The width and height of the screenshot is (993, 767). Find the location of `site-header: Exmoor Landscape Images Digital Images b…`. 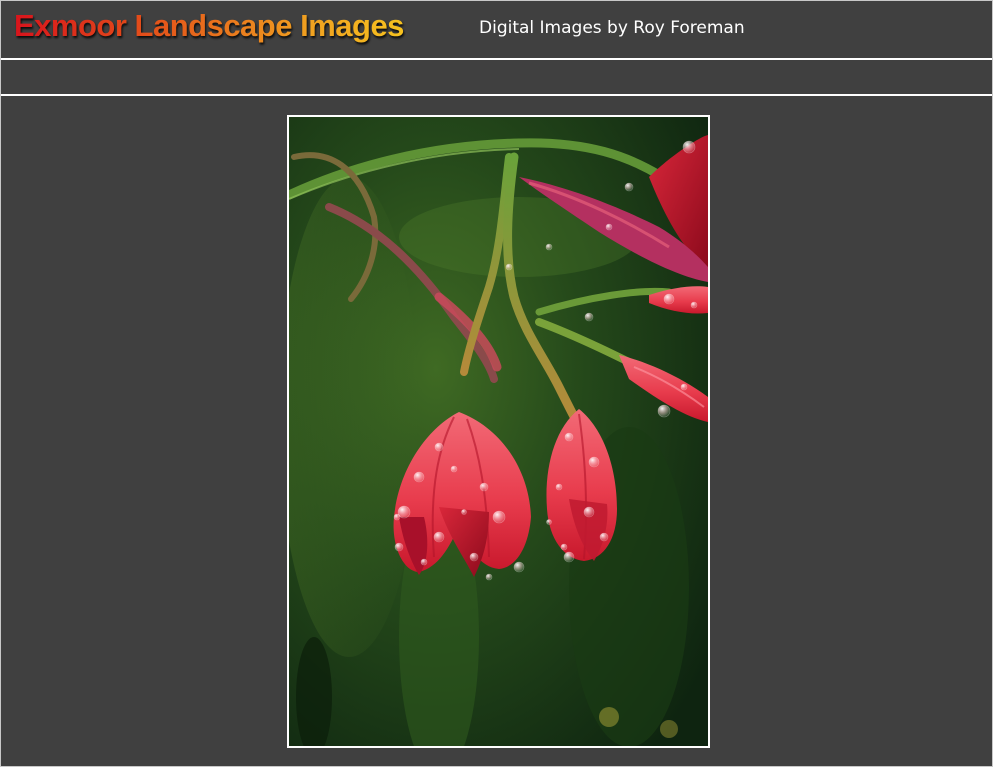

site-header: Exmoor Landscape Images Digital Images b… is located at coordinates (496, 30).